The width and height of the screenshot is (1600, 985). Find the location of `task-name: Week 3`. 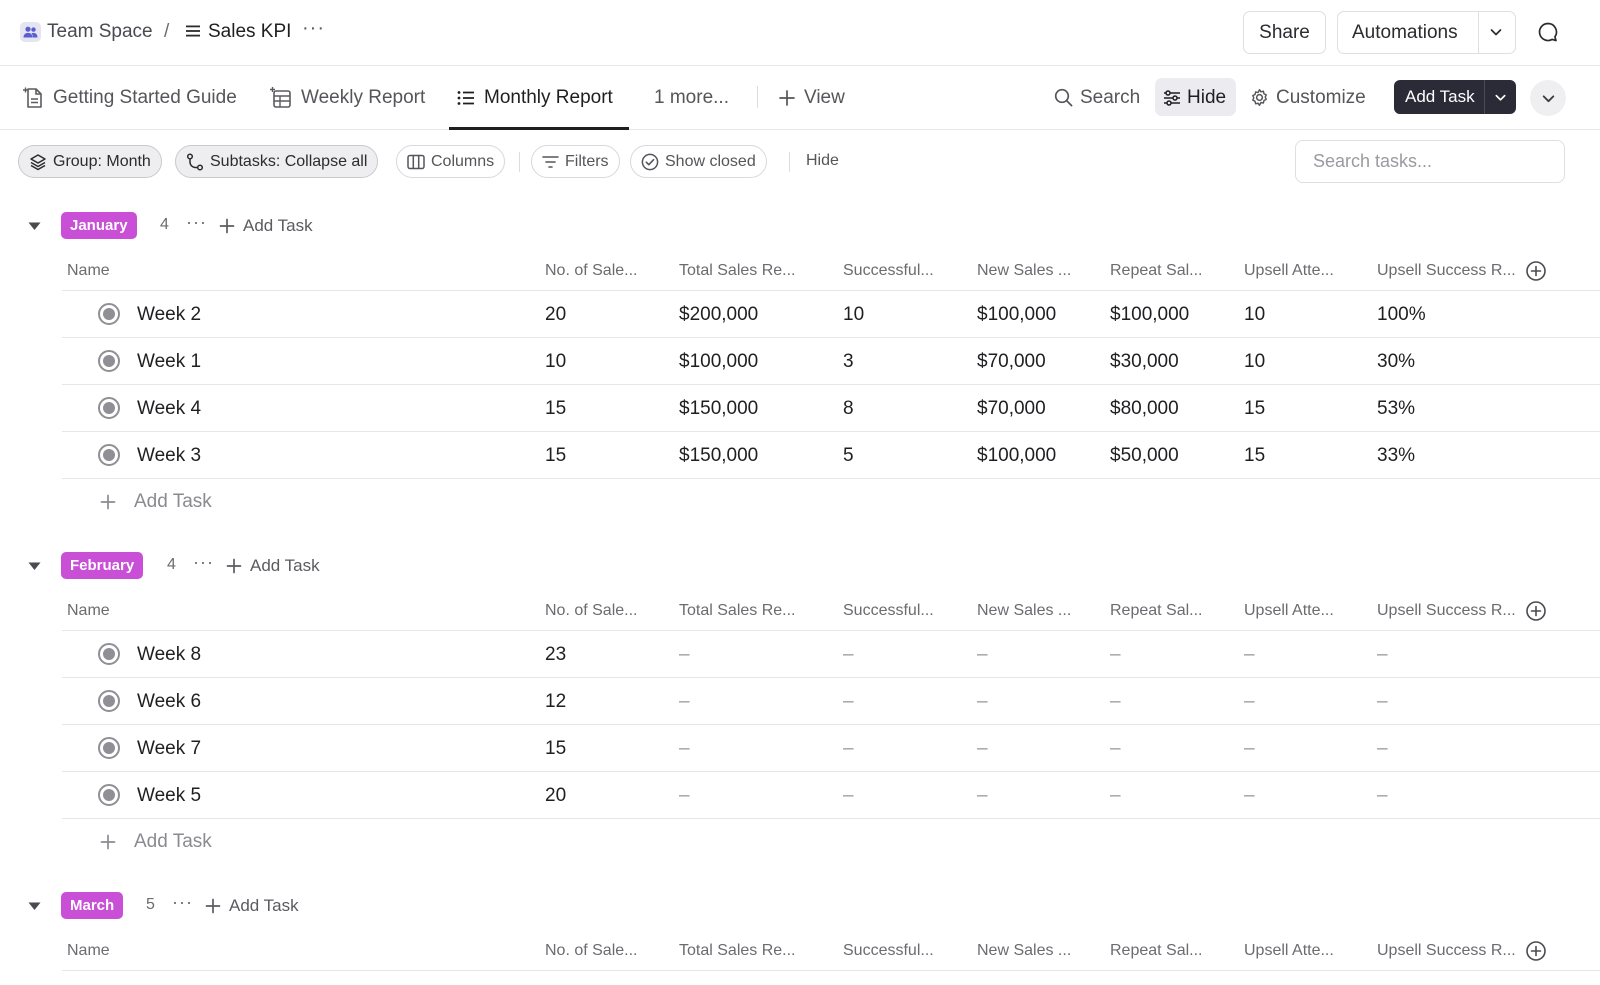

task-name: Week 3 is located at coordinates (169, 456).